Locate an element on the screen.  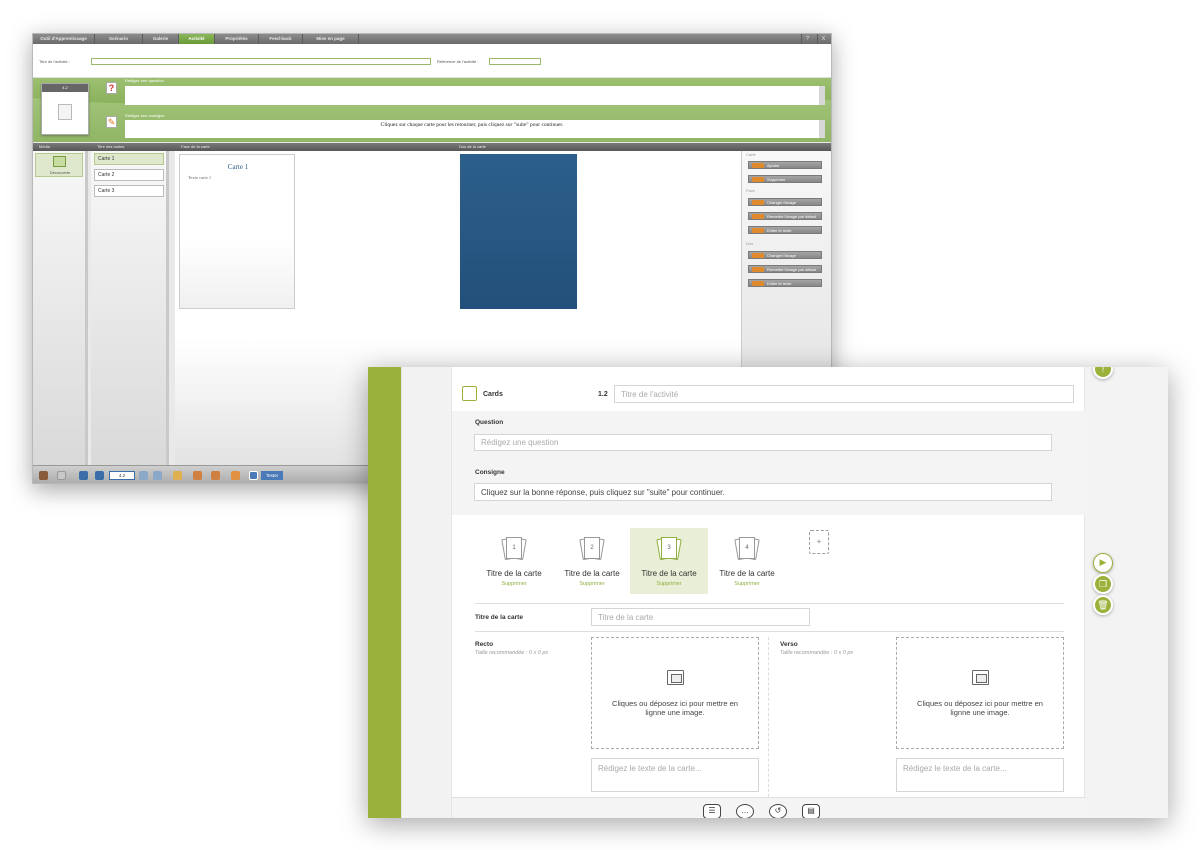
recycle-icon is located at coordinates (61, 475).